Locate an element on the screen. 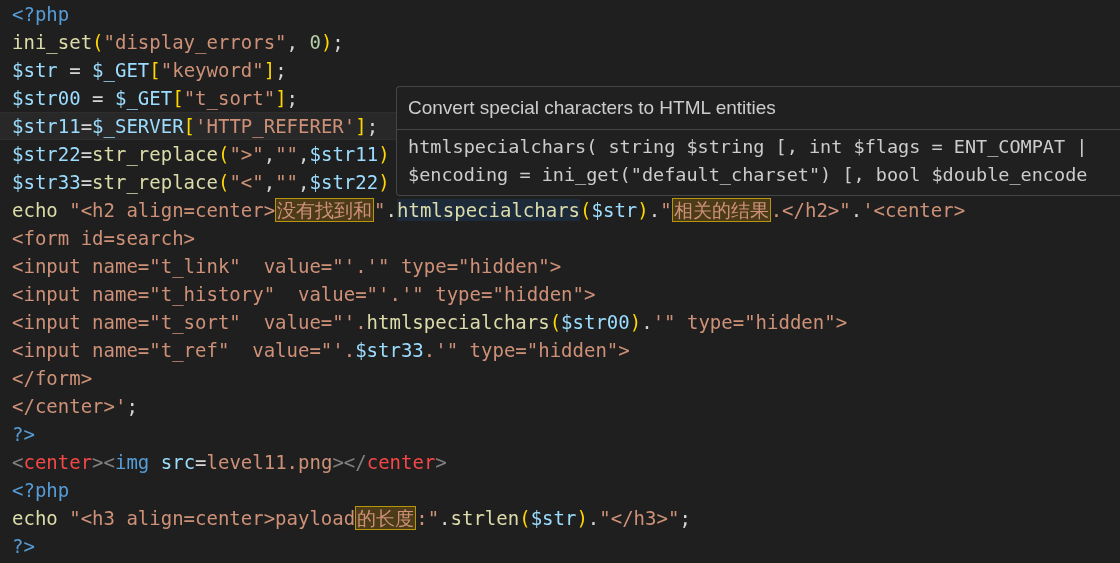  tooltip-description: Convert special characters to HTML entities is located at coordinates (758, 108).